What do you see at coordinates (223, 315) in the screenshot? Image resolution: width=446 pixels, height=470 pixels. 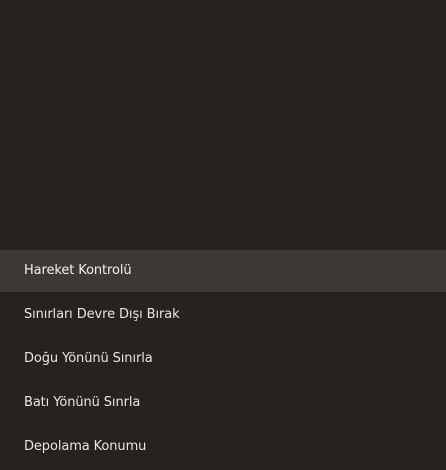 I see `menu-item-sinirlari-devre-disi-birak: Sınırları Devre Dışı Bırak` at bounding box center [223, 315].